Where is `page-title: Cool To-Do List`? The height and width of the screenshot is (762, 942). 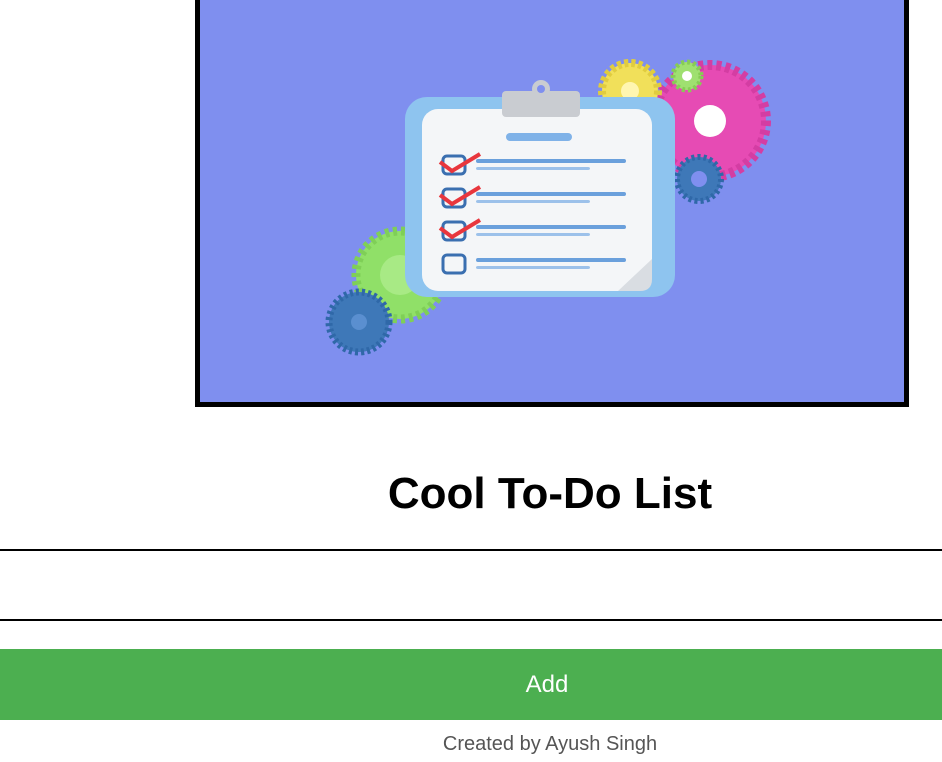
page-title: Cool To-Do List is located at coordinates (550, 493).